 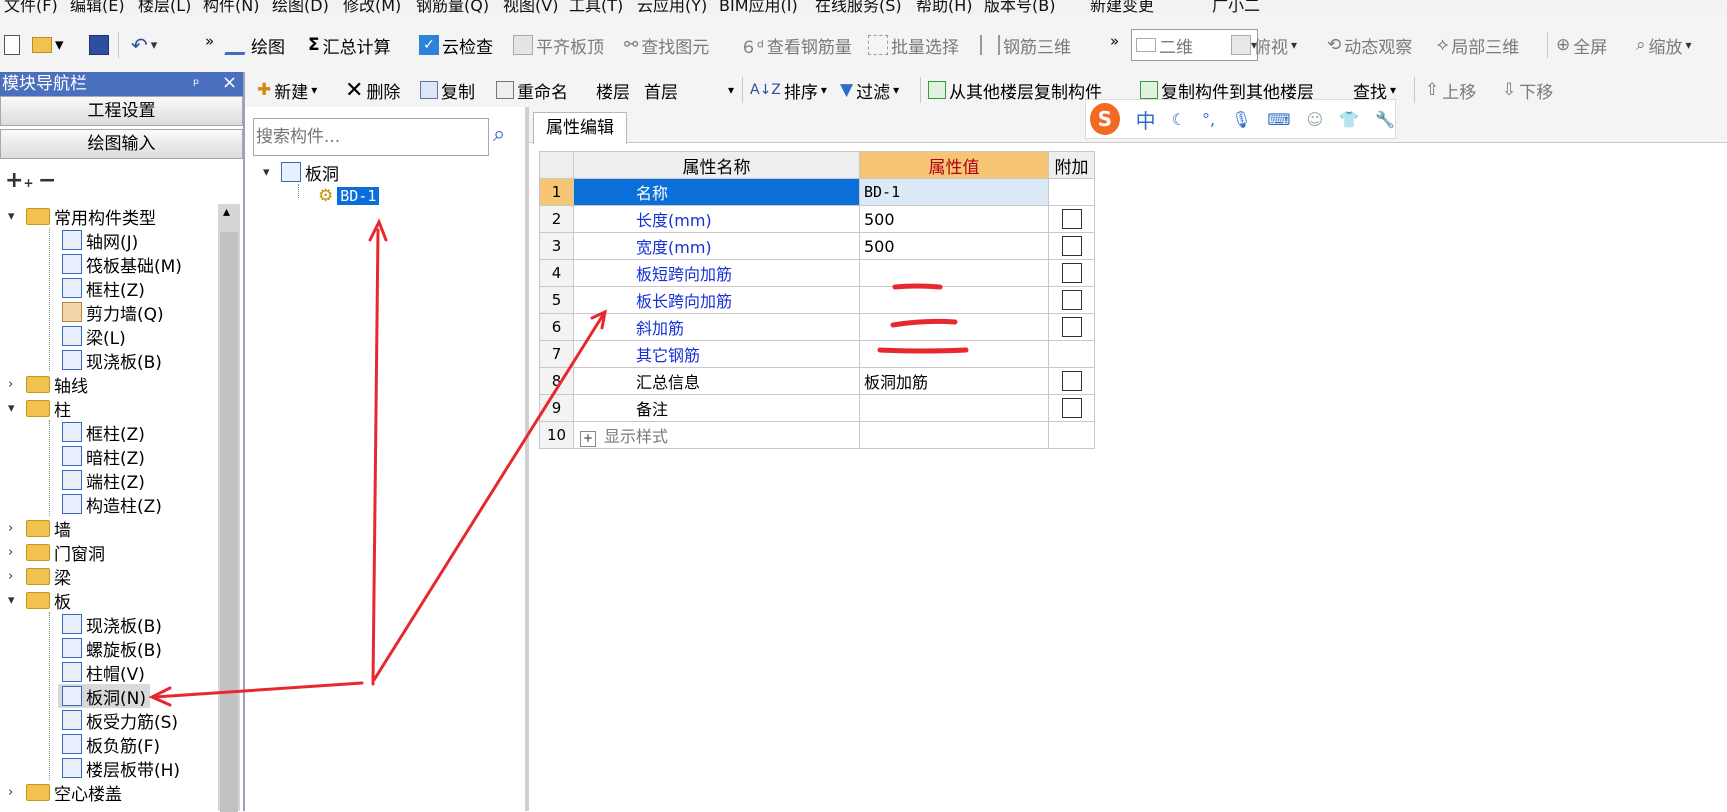 I want to click on flat-top-button: 平齐板顶, so click(x=558, y=45).